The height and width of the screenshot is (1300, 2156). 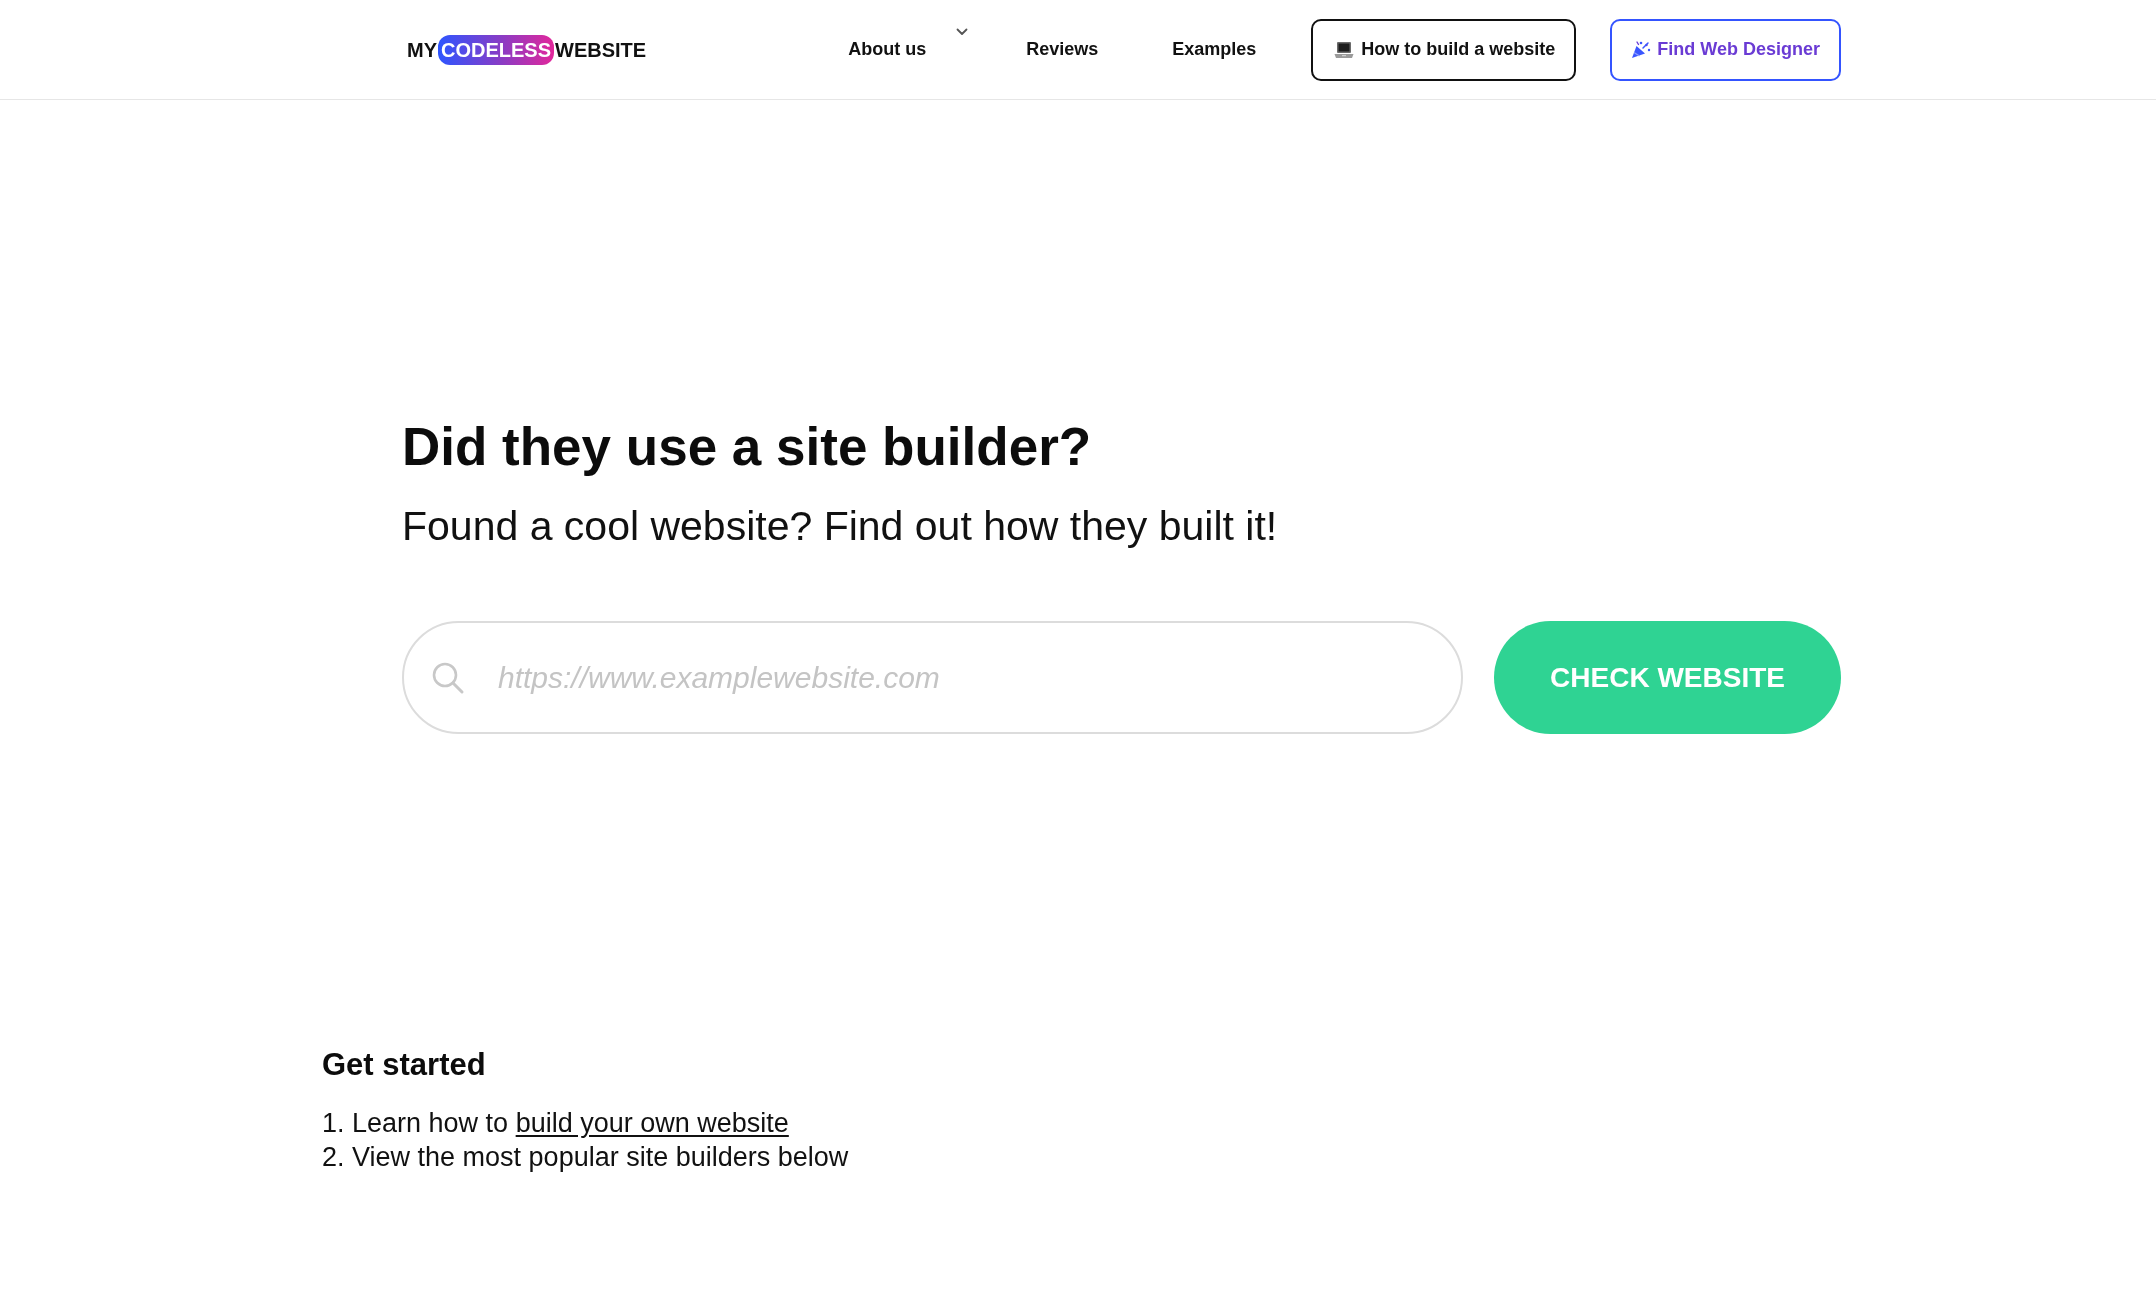 What do you see at coordinates (908, 49) in the screenshot?
I see `nav-link: About us` at bounding box center [908, 49].